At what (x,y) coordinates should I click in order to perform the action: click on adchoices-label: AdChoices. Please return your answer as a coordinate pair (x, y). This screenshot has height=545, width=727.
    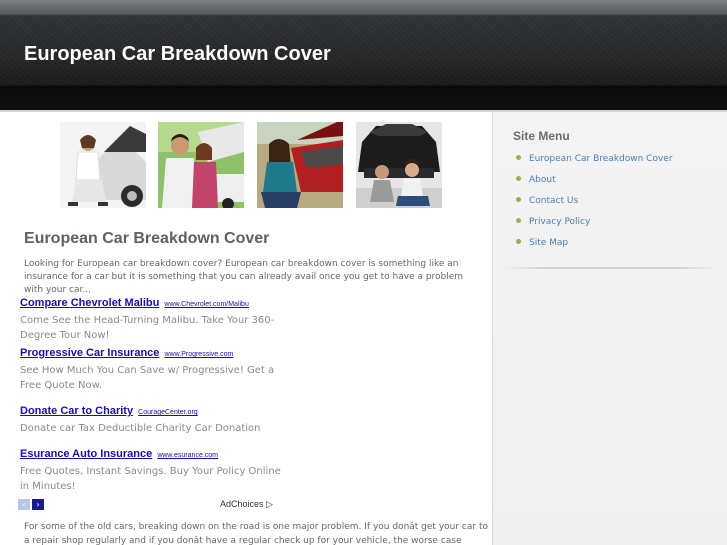
    Looking at the image, I should click on (242, 504).